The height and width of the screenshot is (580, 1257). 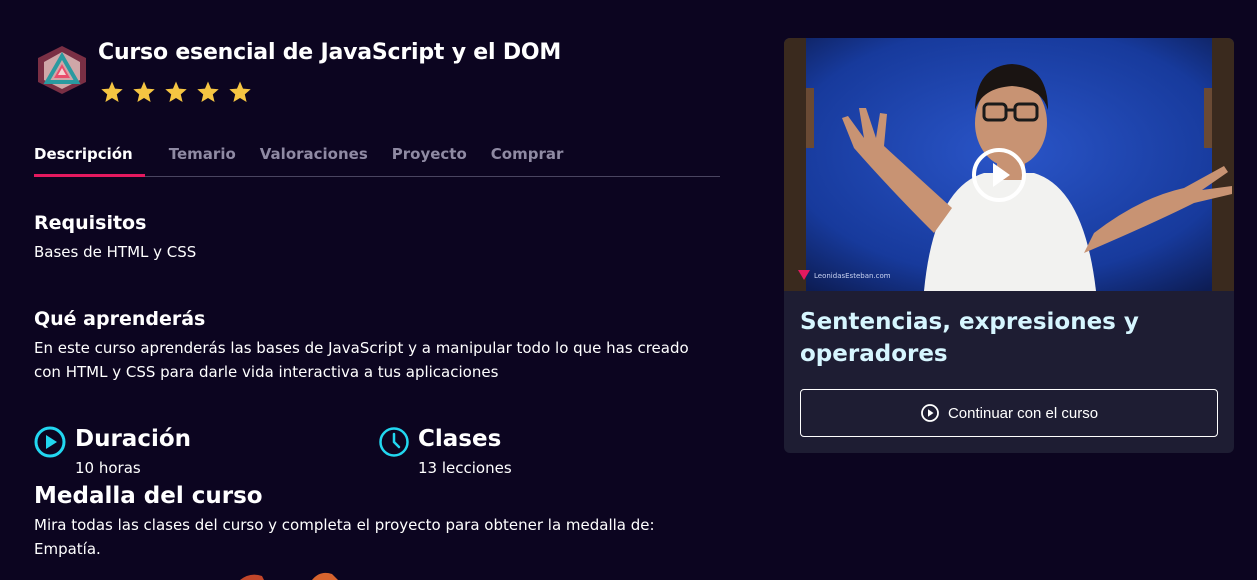 What do you see at coordinates (108, 468) in the screenshot?
I see `duration-value: 10 horas` at bounding box center [108, 468].